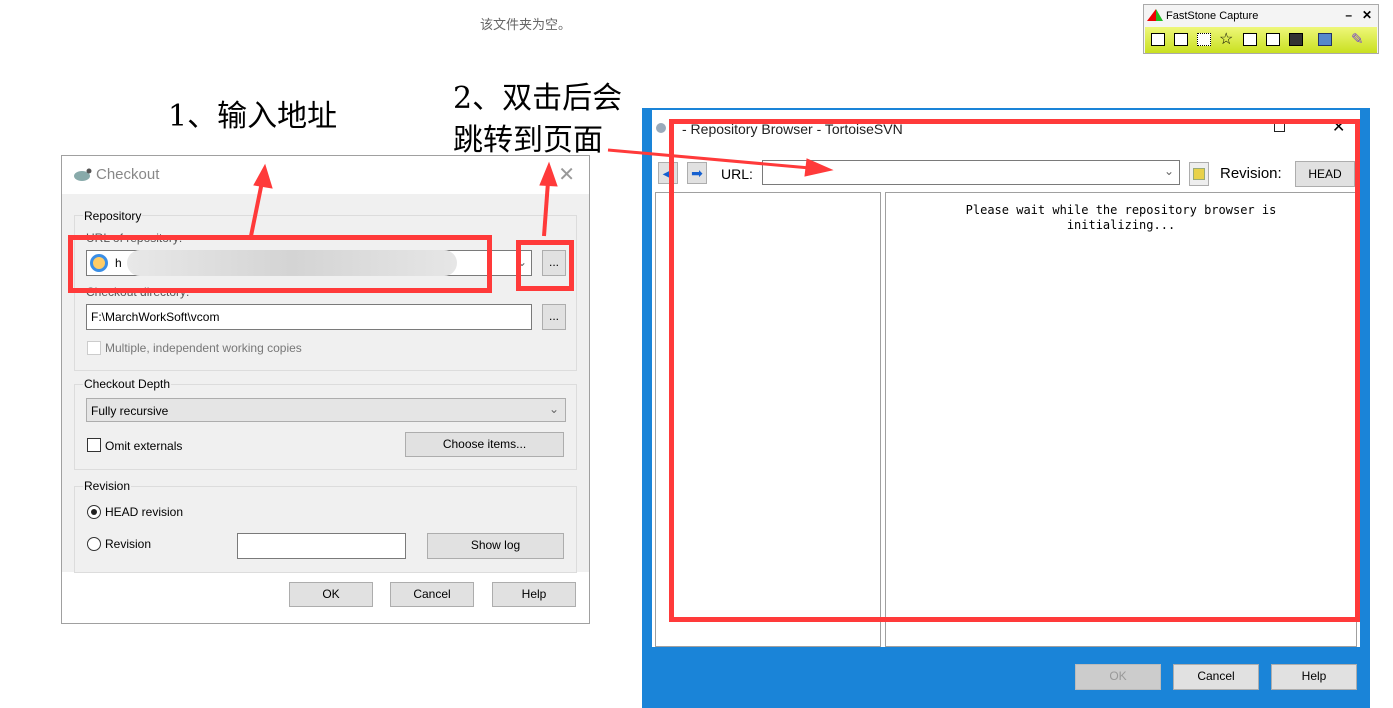 This screenshot has height=708, width=1393. Describe the element at coordinates (127, 384) in the screenshot. I see `depth-group-label: Checkout Depth` at that location.